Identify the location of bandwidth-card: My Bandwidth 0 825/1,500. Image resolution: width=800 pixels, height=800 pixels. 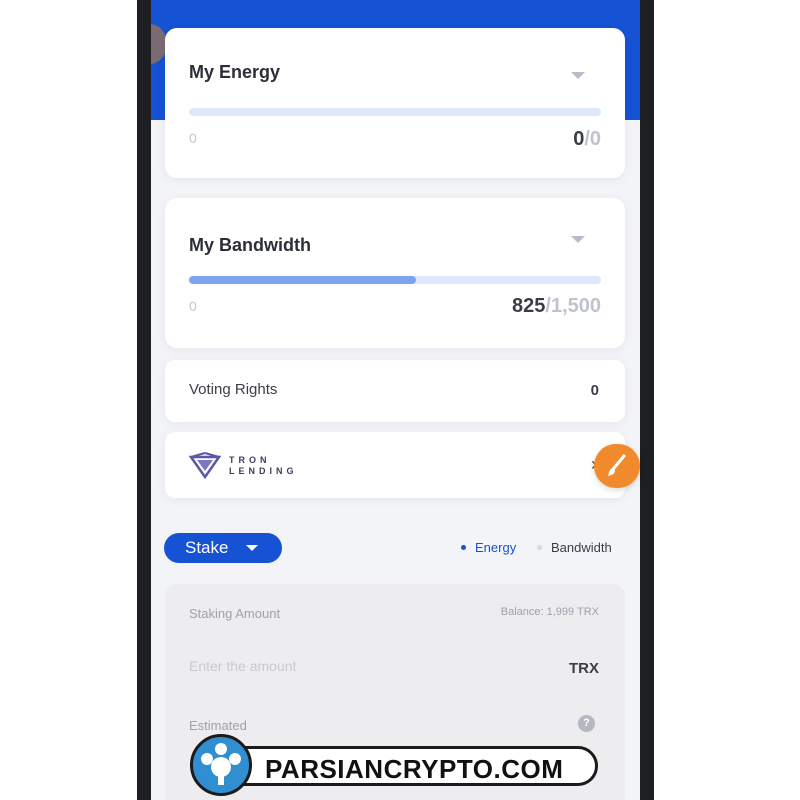
(395, 273).